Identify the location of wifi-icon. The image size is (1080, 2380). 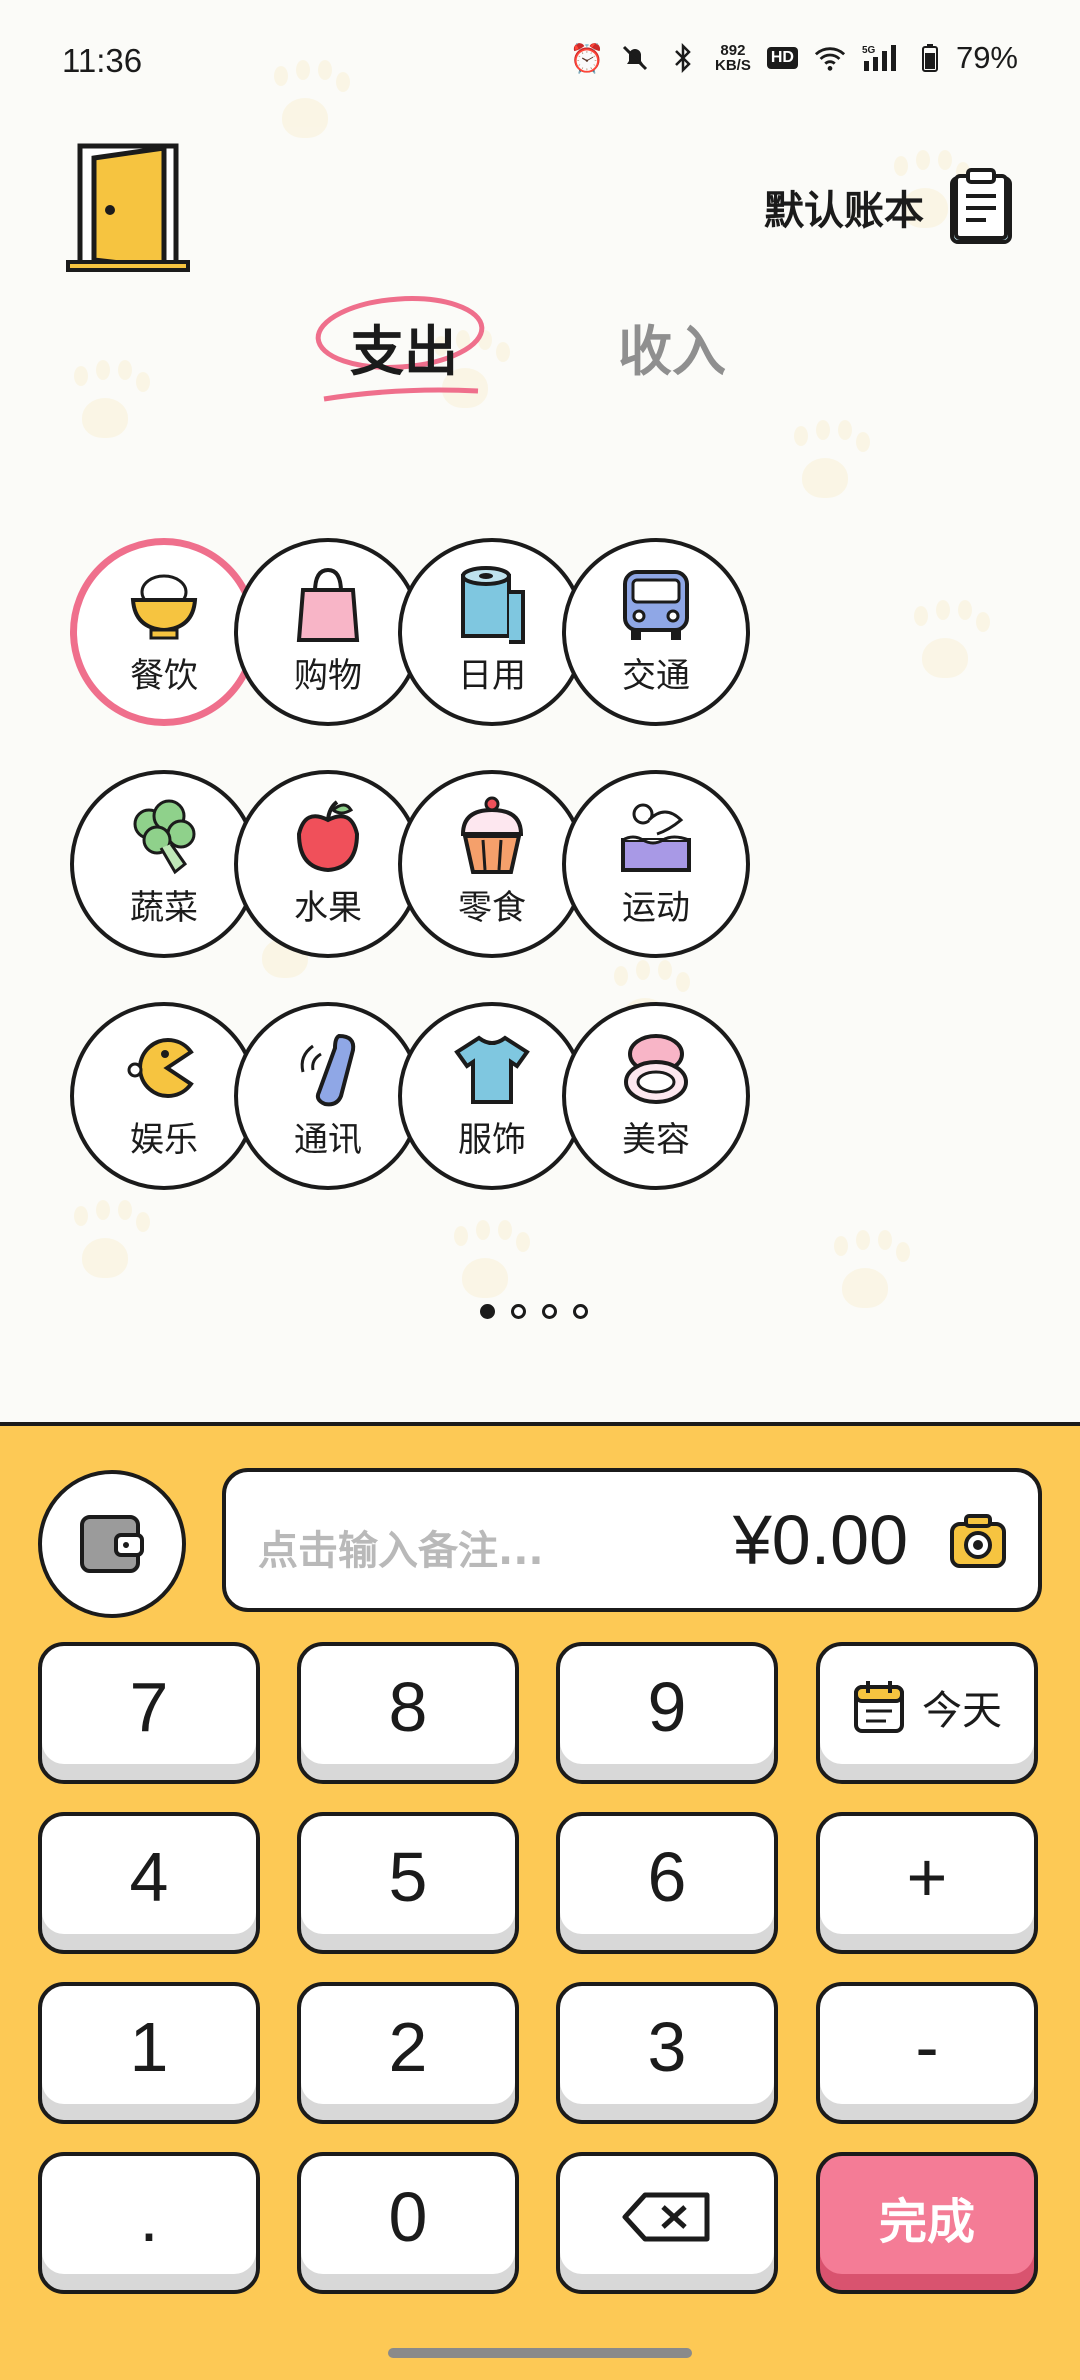
(830, 58).